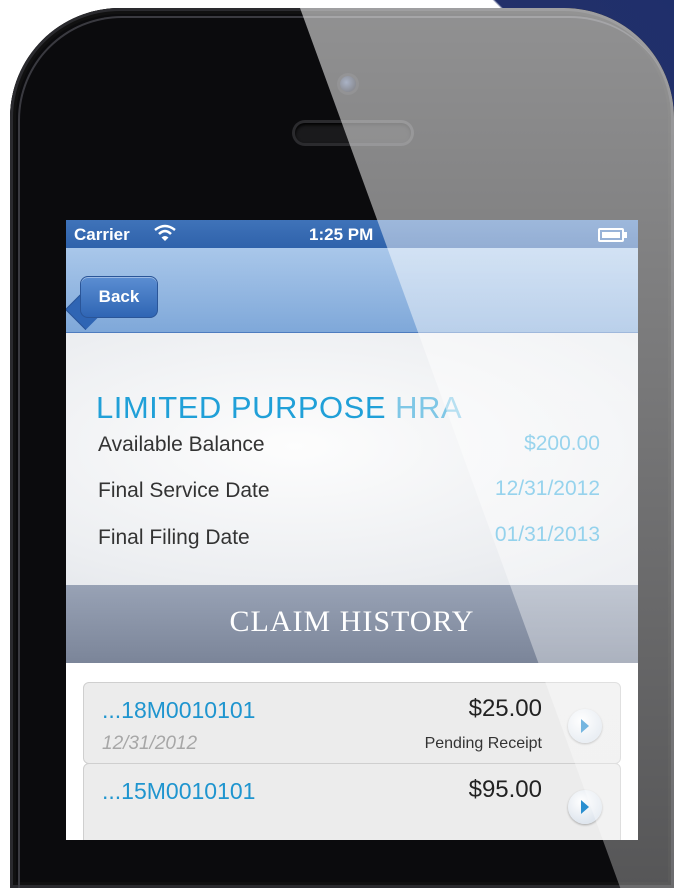 The height and width of the screenshot is (888, 674). What do you see at coordinates (181, 444) in the screenshot?
I see `available-balance-label: Available Balance` at bounding box center [181, 444].